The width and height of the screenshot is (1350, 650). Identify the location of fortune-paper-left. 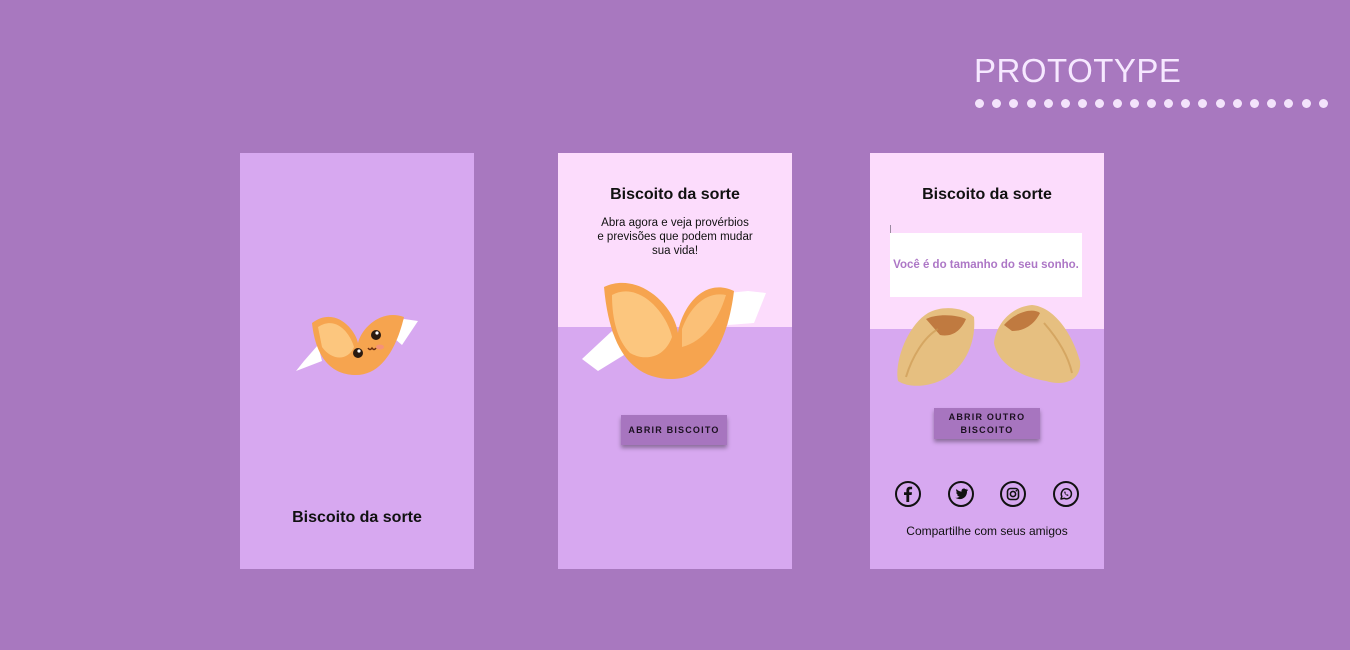
(309, 358).